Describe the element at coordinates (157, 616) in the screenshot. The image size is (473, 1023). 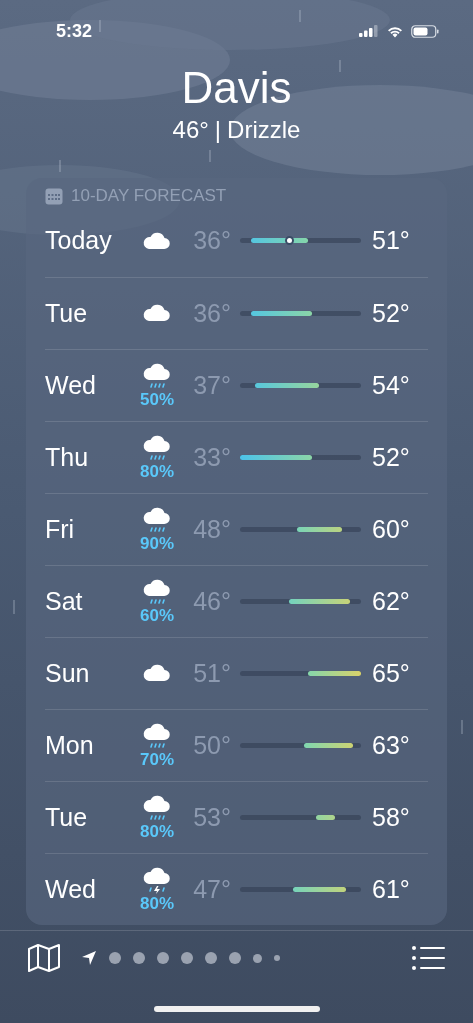
I see `precipitation-chance: 60%` at that location.